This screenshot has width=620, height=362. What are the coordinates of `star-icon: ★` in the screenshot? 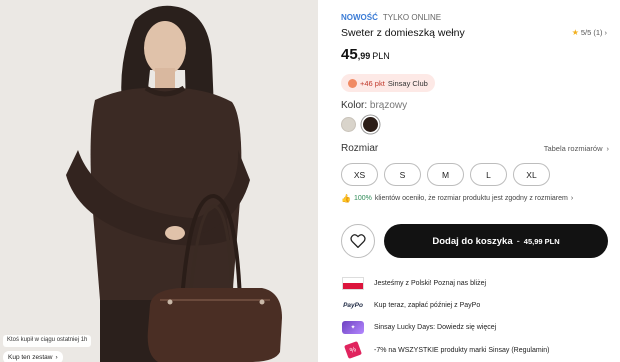 It's located at (575, 32).